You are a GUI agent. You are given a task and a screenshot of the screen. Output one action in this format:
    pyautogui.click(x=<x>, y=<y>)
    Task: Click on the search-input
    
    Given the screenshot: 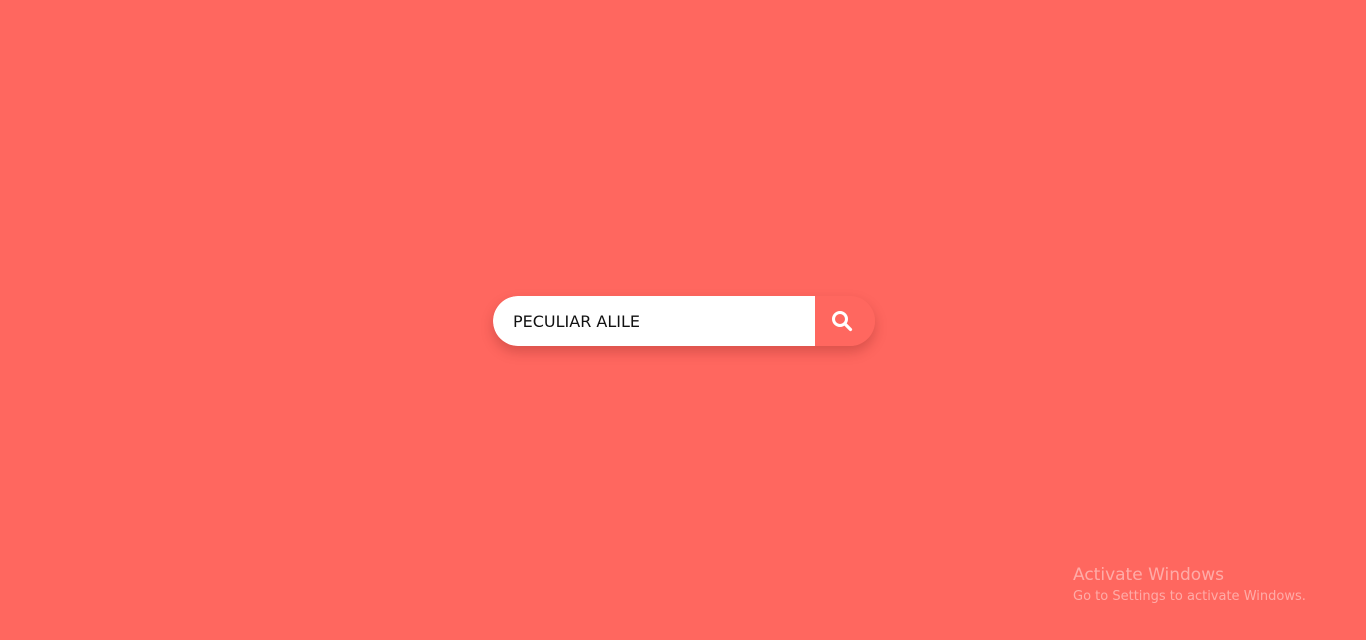 What is the action you would take?
    pyautogui.click(x=654, y=321)
    